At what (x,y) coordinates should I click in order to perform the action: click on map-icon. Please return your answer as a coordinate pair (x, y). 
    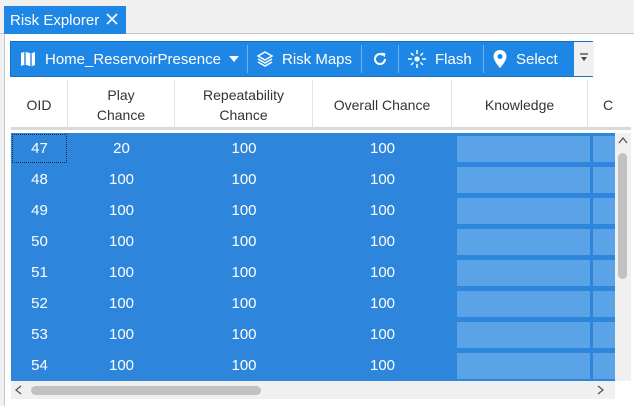
    Looking at the image, I should click on (28, 59).